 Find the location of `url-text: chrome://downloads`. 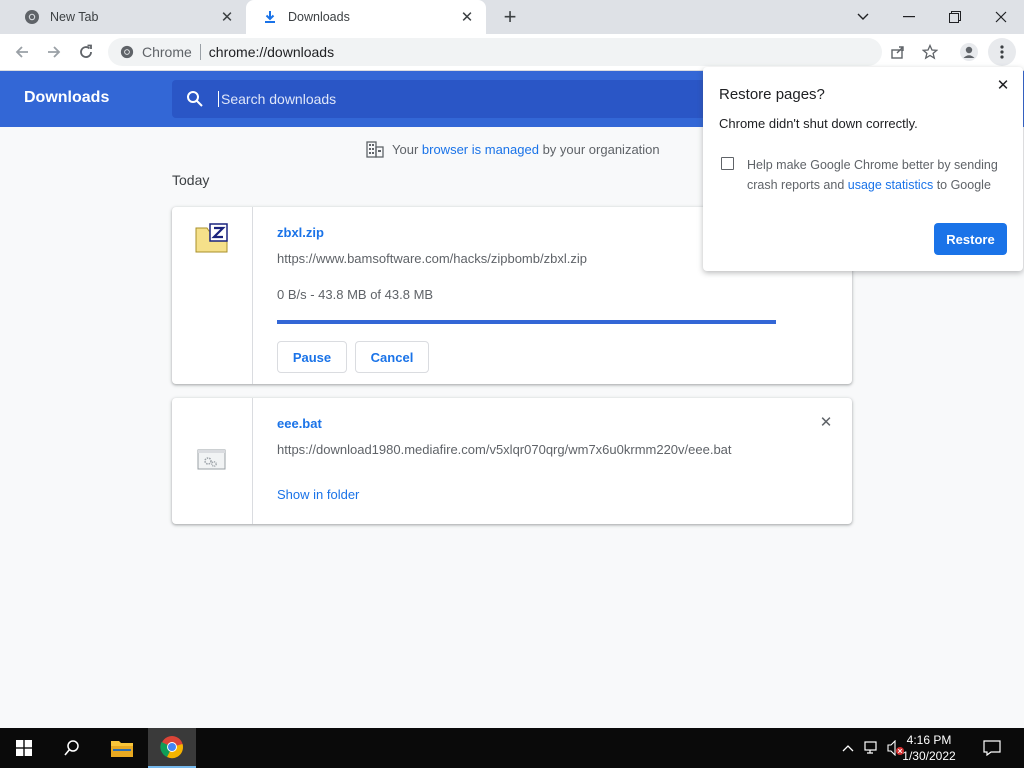

url-text: chrome://downloads is located at coordinates (271, 52).